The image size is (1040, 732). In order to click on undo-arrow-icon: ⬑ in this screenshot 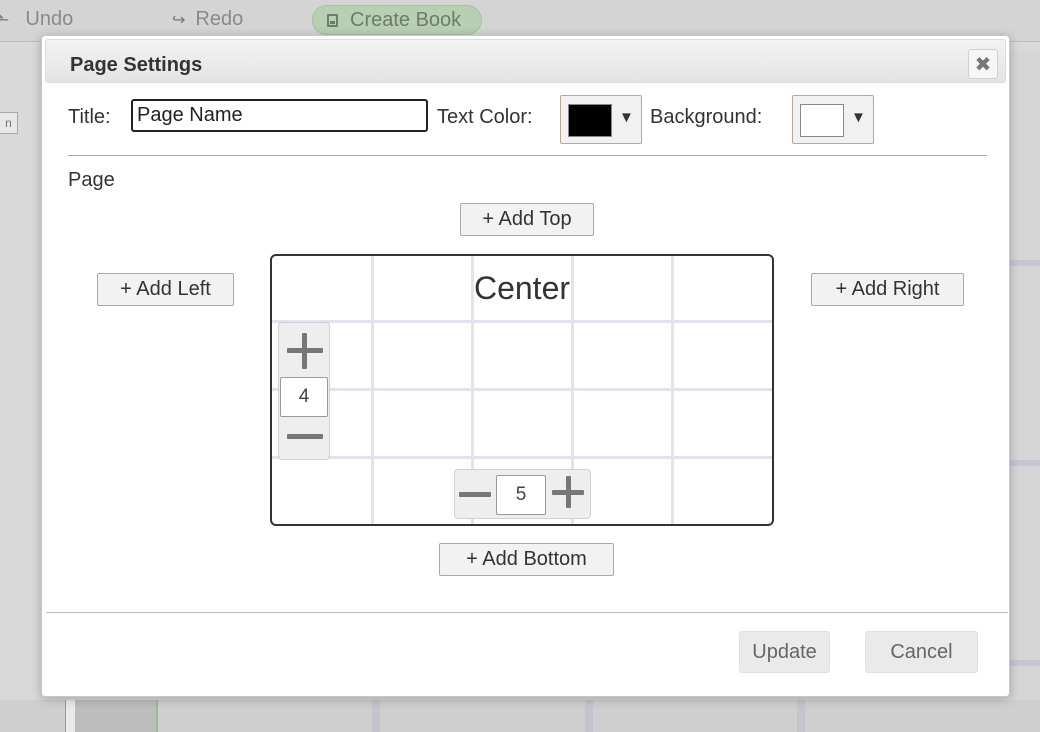, I will do `click(5, 20)`.